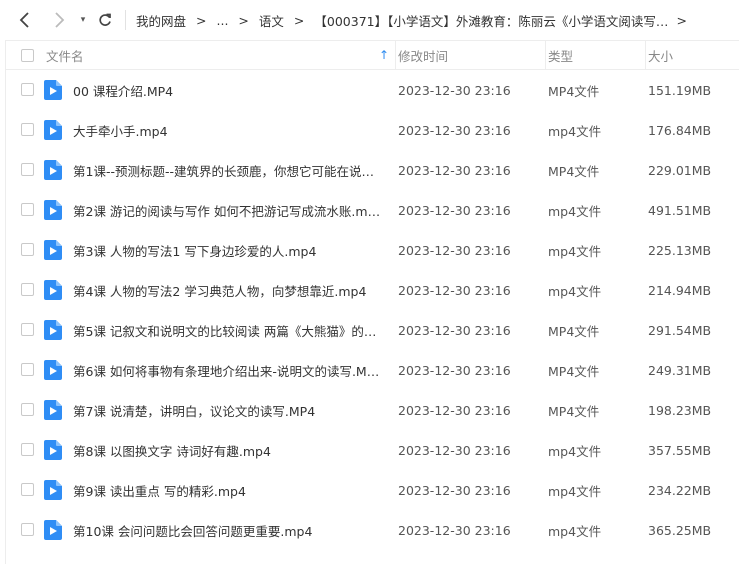 The height and width of the screenshot is (564, 739). Describe the element at coordinates (680, 170) in the screenshot. I see `file-size: 229.01MB` at that location.